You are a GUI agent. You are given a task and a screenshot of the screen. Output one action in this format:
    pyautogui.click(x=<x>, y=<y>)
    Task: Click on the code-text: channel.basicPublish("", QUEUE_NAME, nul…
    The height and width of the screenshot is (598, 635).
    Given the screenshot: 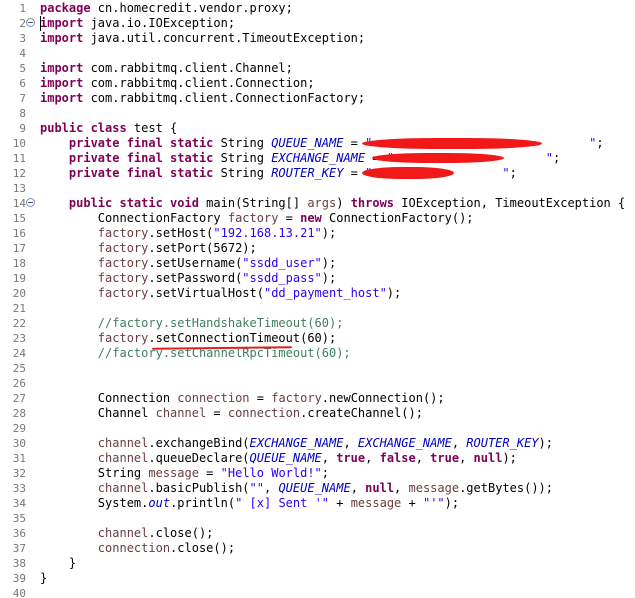 What is the action you would take?
    pyautogui.click(x=296, y=488)
    